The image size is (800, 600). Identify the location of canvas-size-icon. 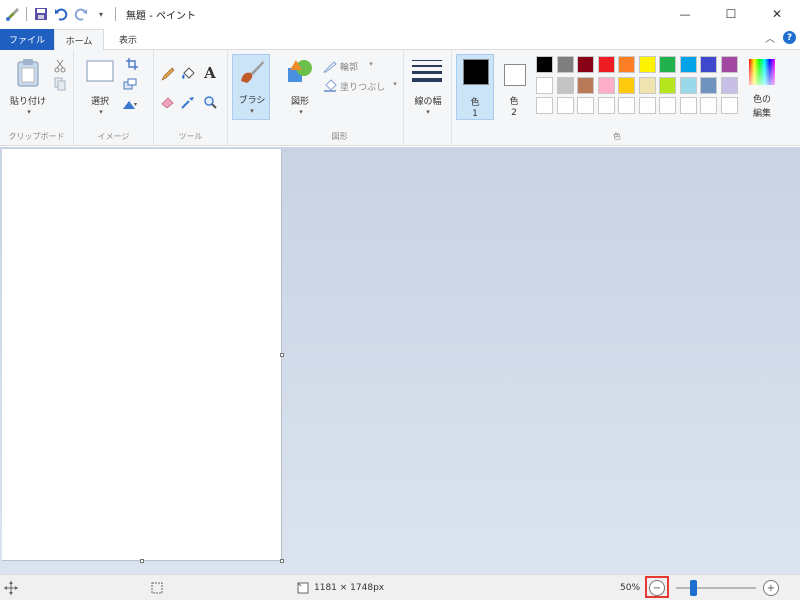
(303, 588).